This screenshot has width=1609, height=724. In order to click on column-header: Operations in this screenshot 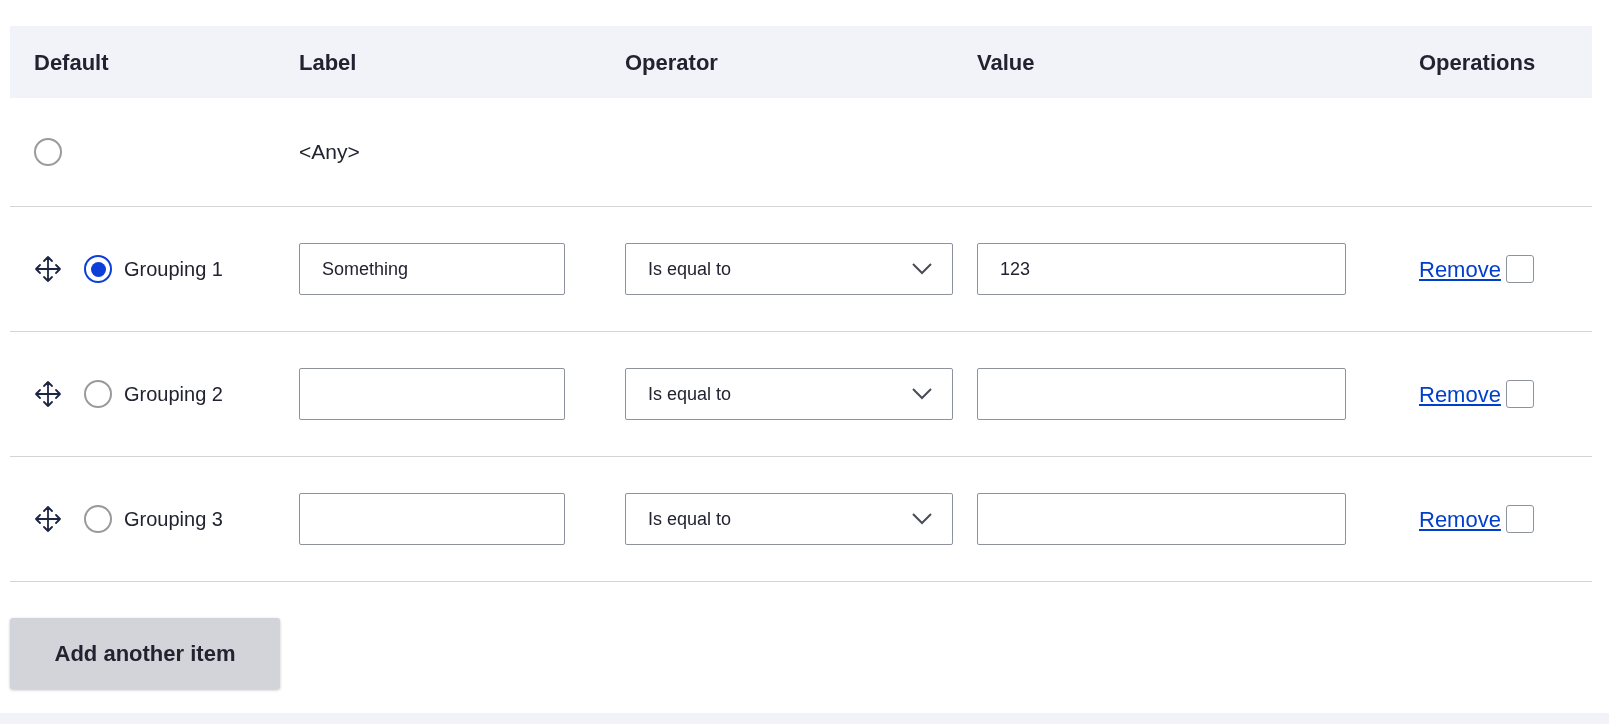, I will do `click(1478, 62)`.